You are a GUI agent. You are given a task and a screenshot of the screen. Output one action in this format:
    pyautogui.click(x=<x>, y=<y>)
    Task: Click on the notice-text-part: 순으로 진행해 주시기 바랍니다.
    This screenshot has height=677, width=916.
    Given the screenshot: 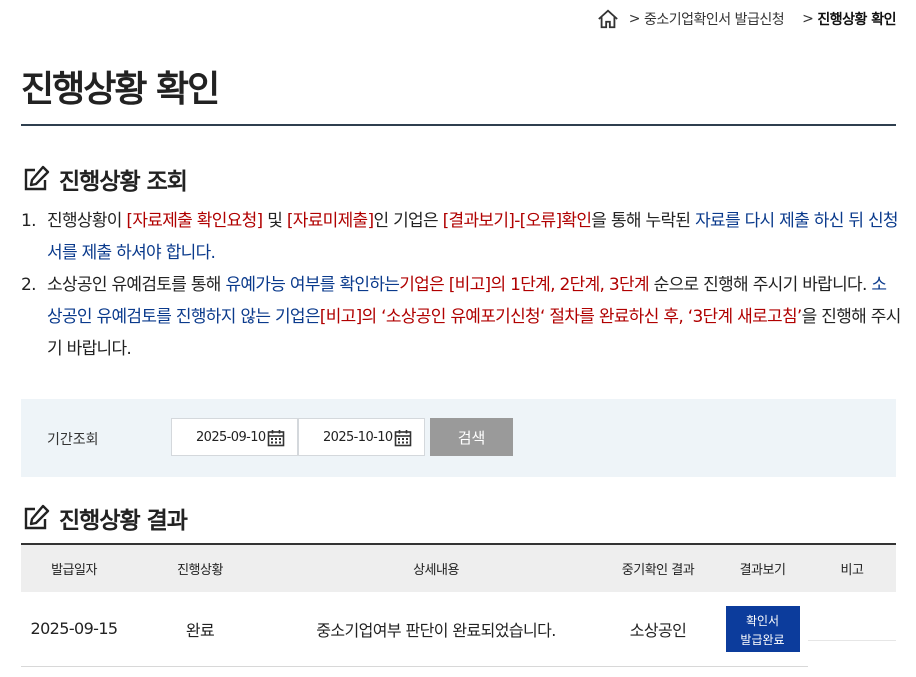 What is the action you would take?
    pyautogui.click(x=760, y=285)
    